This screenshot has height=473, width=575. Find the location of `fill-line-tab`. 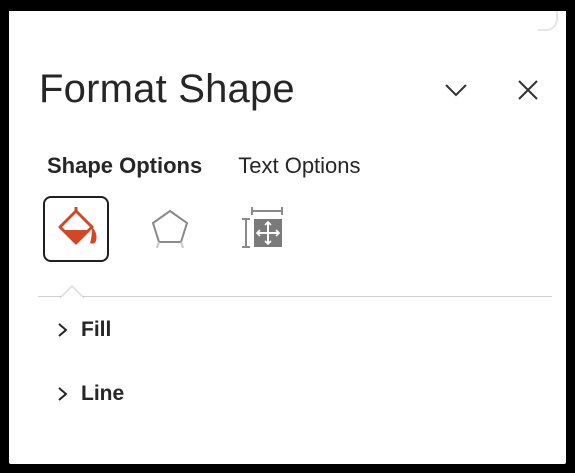

fill-line-tab is located at coordinates (76, 229).